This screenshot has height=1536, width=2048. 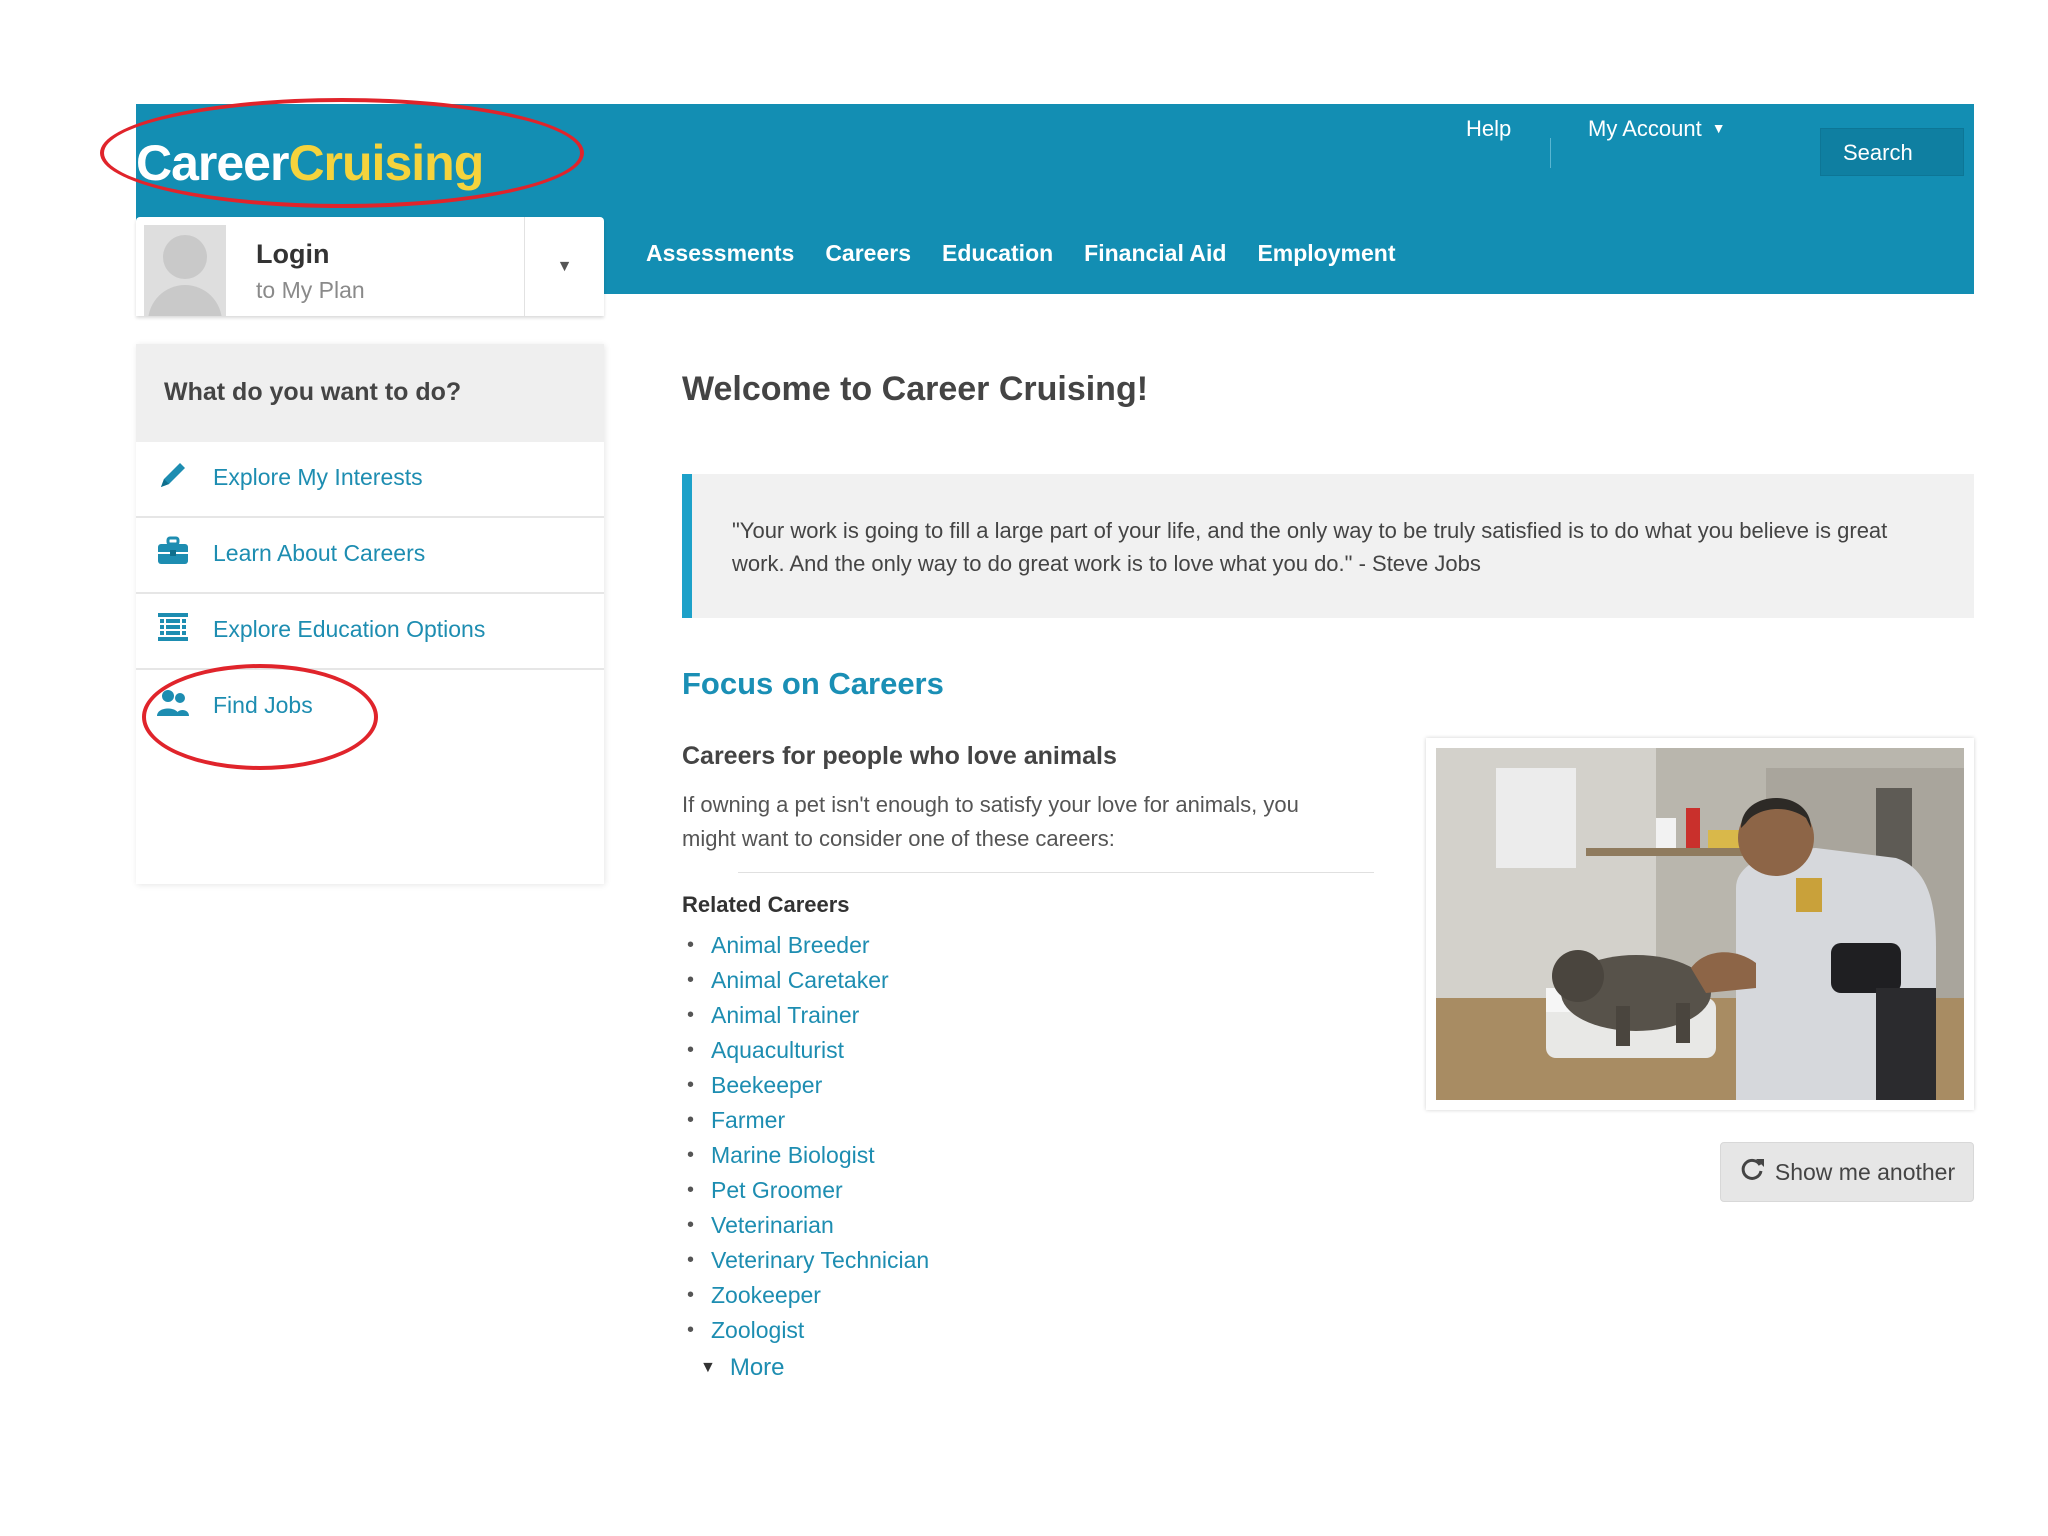 What do you see at coordinates (777, 1050) in the screenshot?
I see `career-link: Aquaculturist` at bounding box center [777, 1050].